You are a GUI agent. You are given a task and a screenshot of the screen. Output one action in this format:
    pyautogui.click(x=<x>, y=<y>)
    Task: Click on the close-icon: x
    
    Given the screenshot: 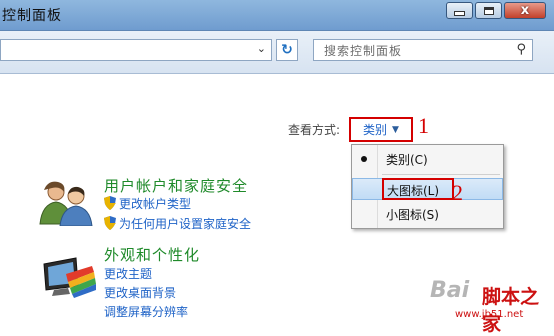 What is the action you would take?
    pyautogui.click(x=525, y=10)
    